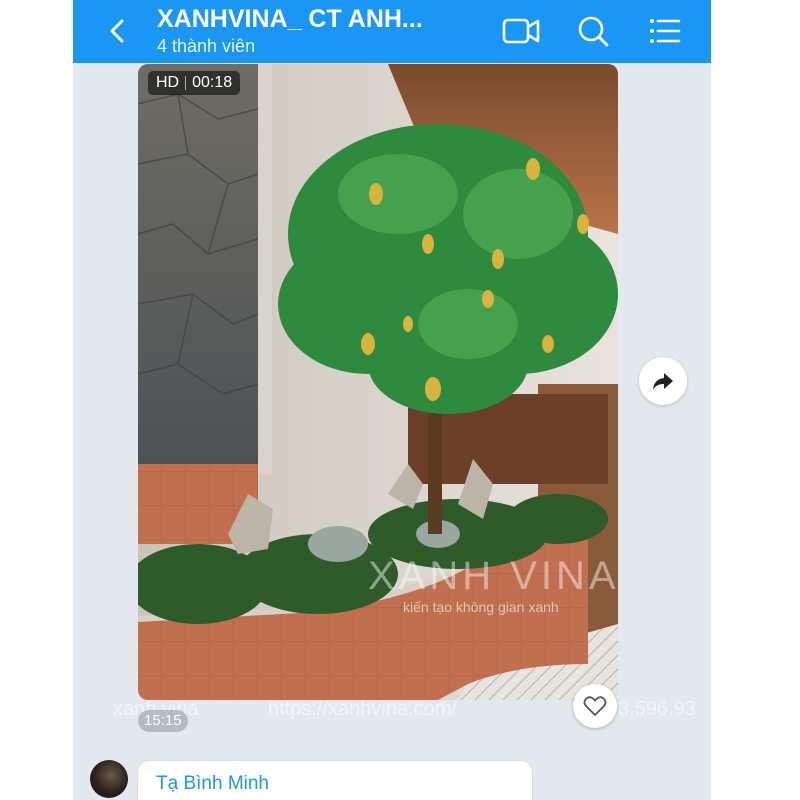 The image size is (800, 800). What do you see at coordinates (163, 721) in the screenshot?
I see `message-time: 15:15` at bounding box center [163, 721].